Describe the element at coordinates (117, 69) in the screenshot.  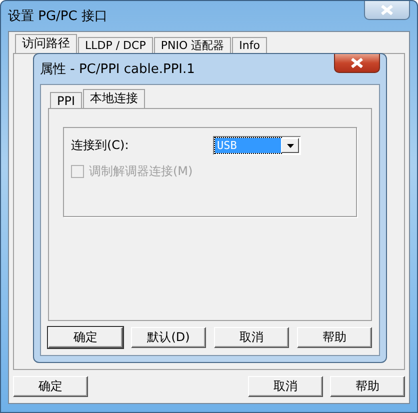
I see `dialog-title: 属性 - PC/PPI cable.PPI.1` at that location.